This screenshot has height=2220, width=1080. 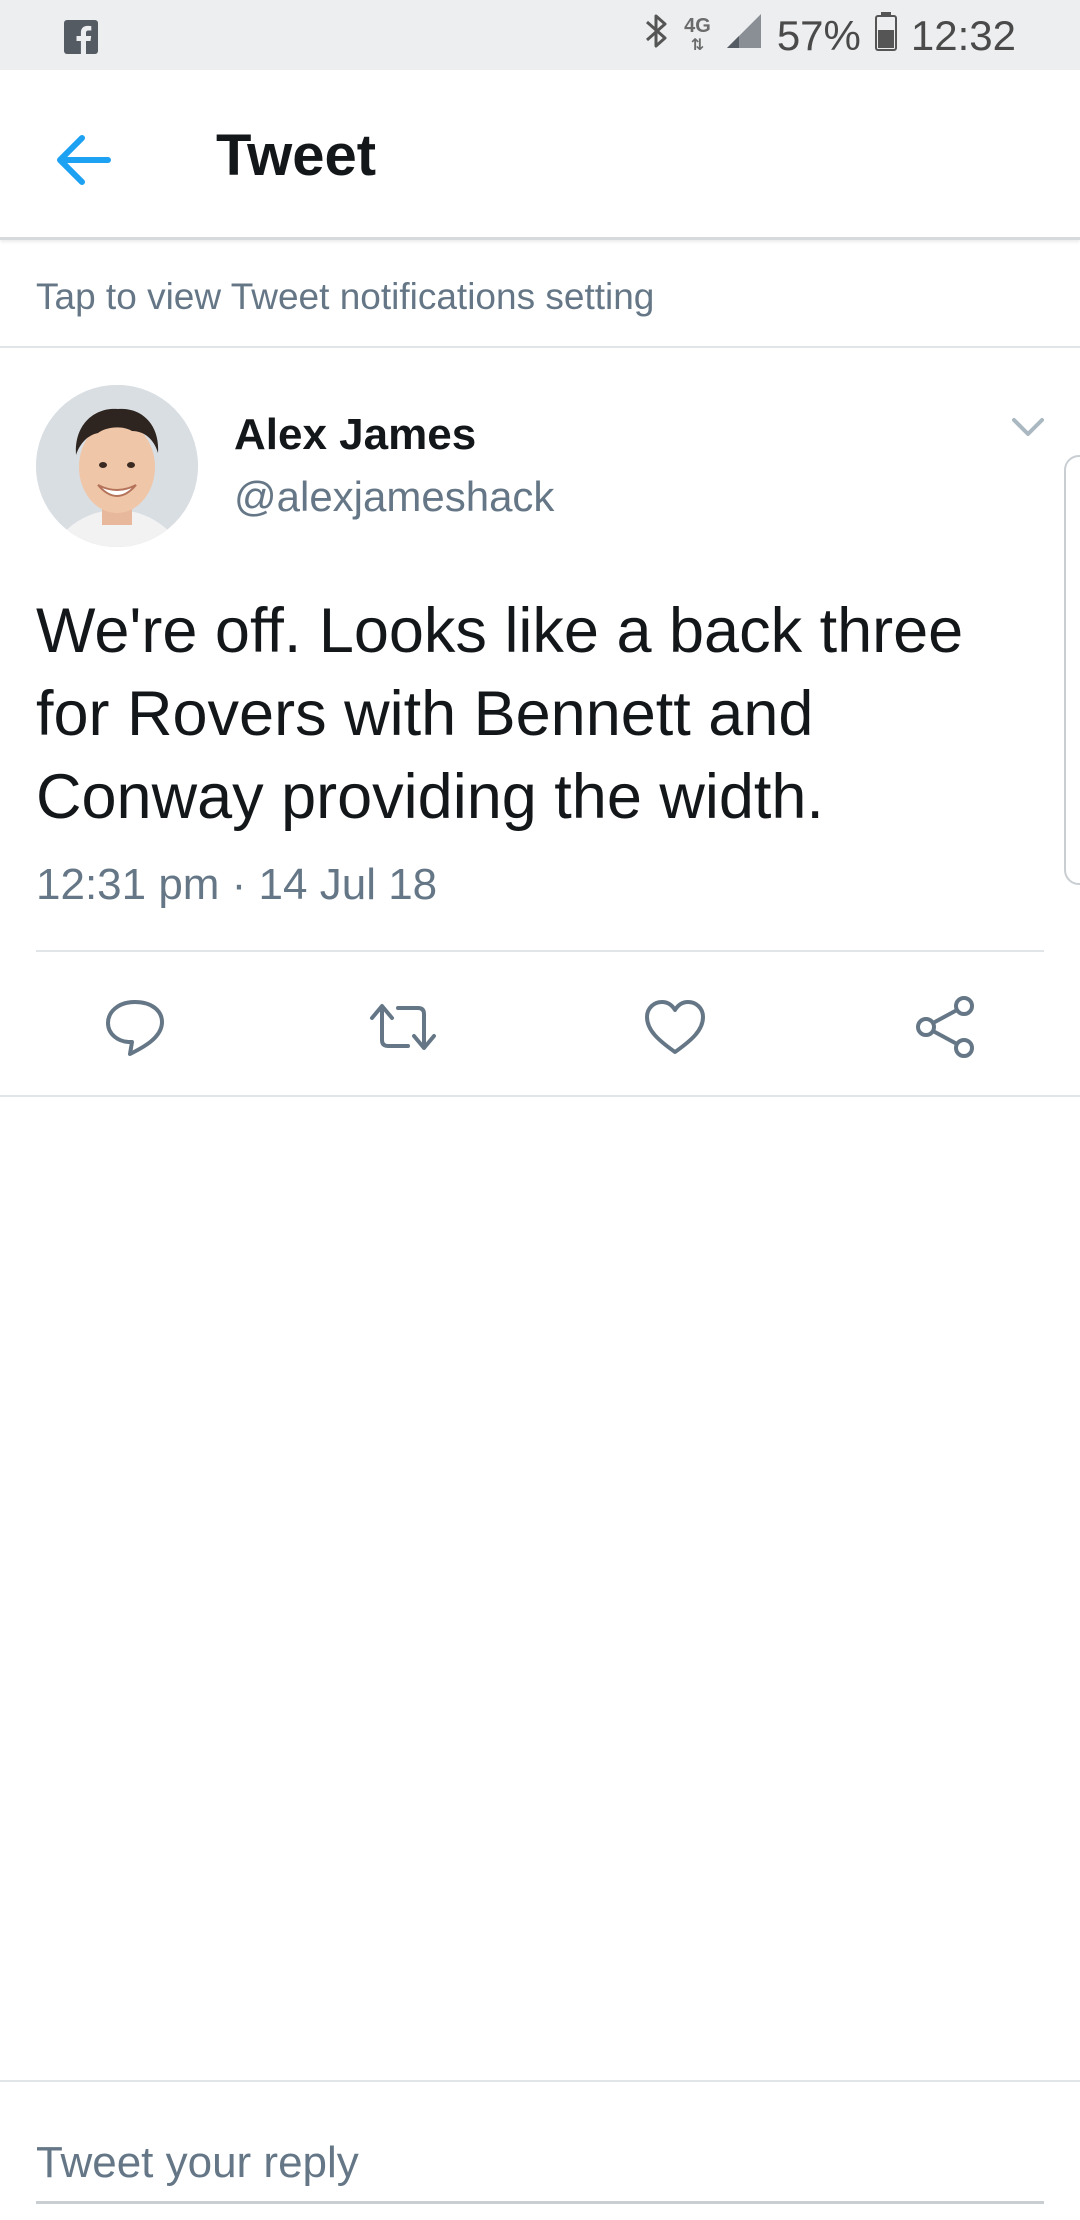 What do you see at coordinates (657, 36) in the screenshot?
I see `bluetooth-icon` at bounding box center [657, 36].